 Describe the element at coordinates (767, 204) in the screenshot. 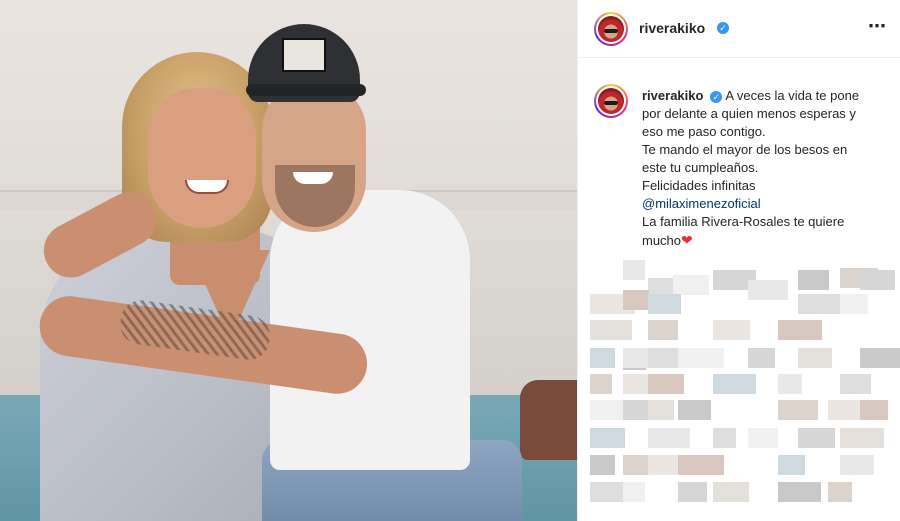

I see `mention-link: @milaximenezoficial` at that location.